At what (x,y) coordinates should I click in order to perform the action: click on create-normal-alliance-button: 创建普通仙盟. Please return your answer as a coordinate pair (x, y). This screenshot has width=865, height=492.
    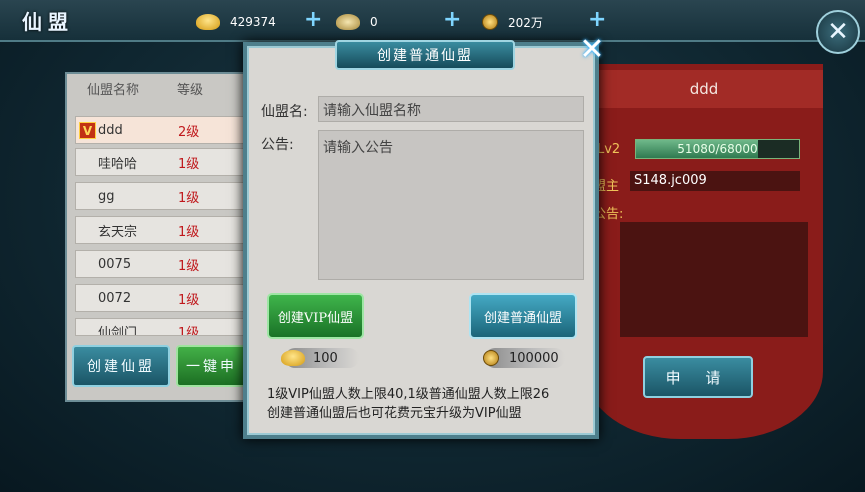
    Looking at the image, I should click on (523, 316).